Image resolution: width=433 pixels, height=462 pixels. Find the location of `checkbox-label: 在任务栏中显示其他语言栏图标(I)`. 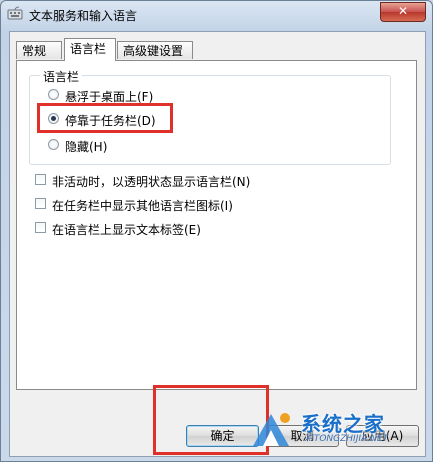

checkbox-label: 在任务栏中显示其他语言栏图标(I) is located at coordinates (142, 206).